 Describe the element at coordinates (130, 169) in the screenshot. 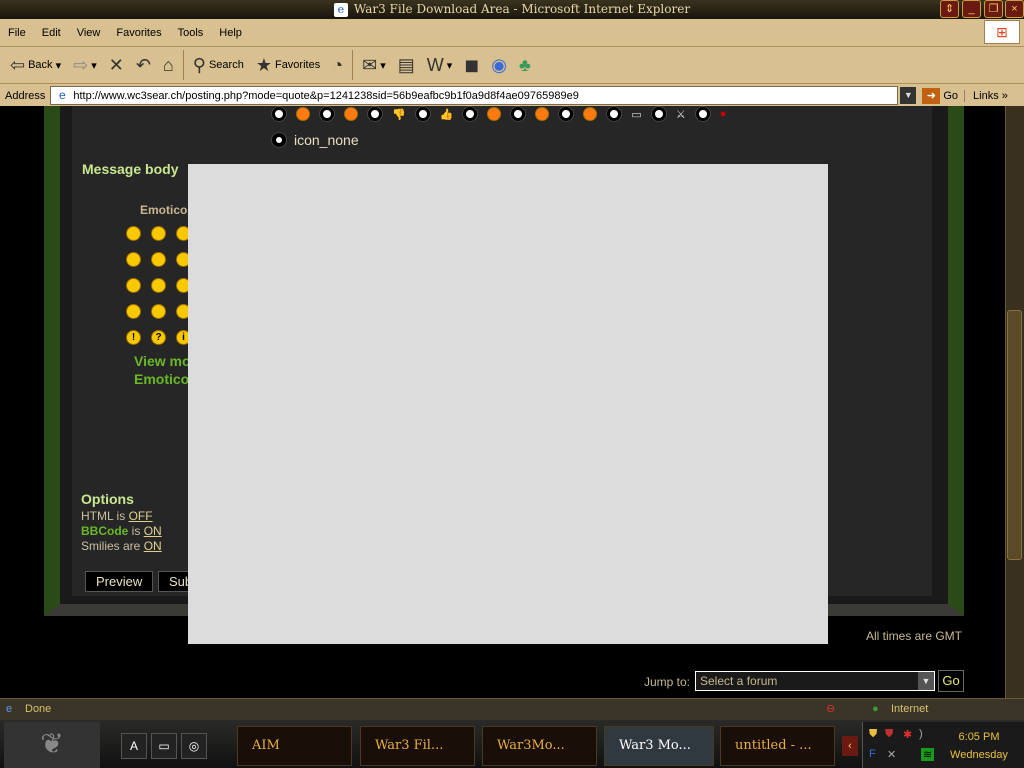

I see `message-body-label: Message body` at that location.